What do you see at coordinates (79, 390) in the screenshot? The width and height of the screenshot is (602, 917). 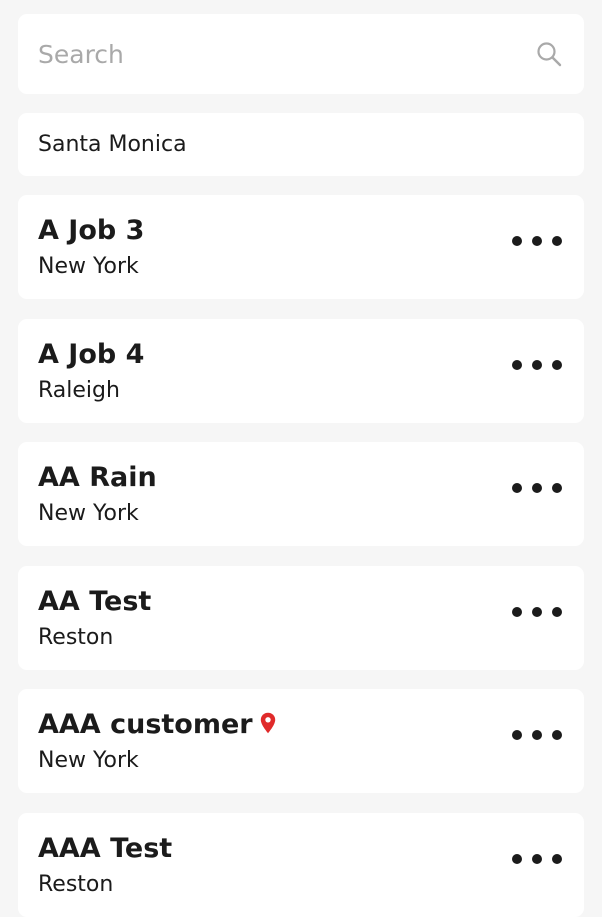 I see `job-city: Raleigh` at bounding box center [79, 390].